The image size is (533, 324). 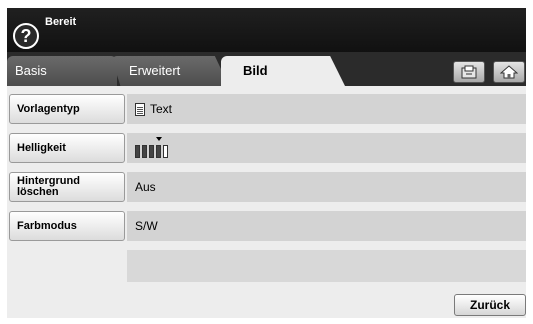 I want to click on vorlagentyp-value-text: Text, so click(x=161, y=109).